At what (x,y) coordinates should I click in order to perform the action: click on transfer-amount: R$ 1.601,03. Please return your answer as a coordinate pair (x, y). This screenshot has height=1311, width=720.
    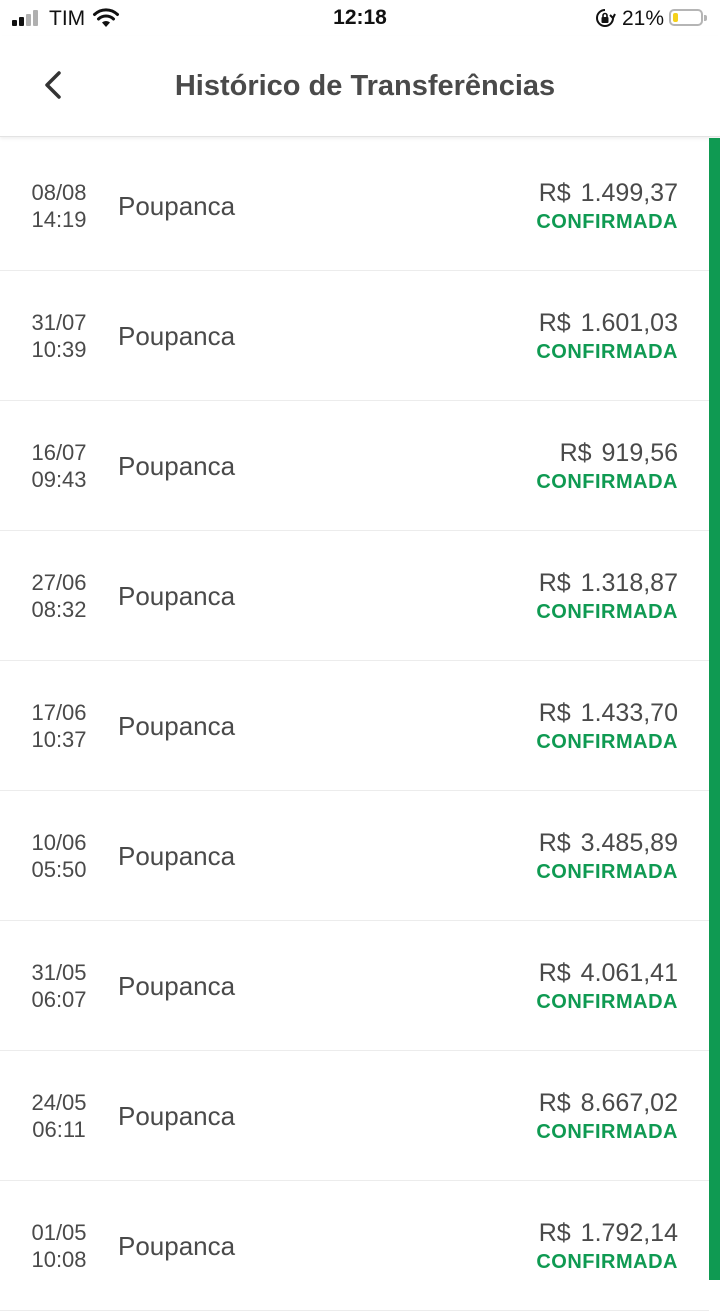
    Looking at the image, I should click on (608, 323).